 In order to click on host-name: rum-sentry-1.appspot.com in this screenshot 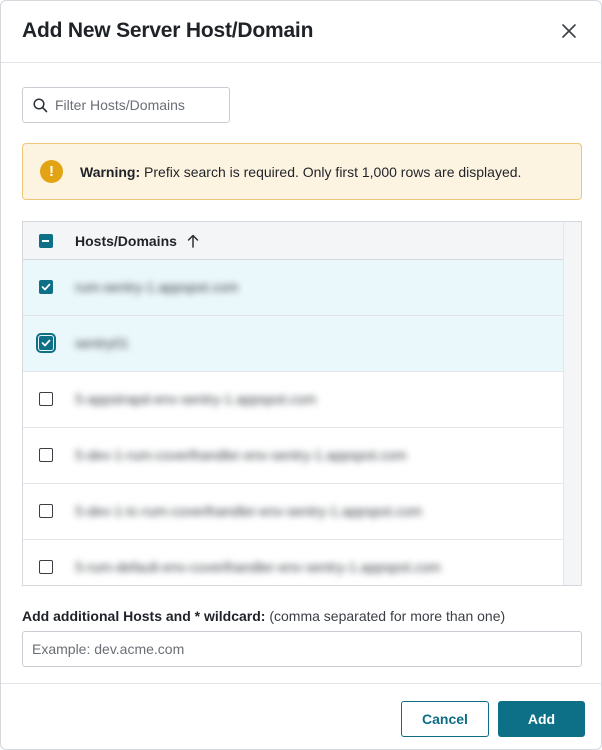, I will do `click(157, 287)`.